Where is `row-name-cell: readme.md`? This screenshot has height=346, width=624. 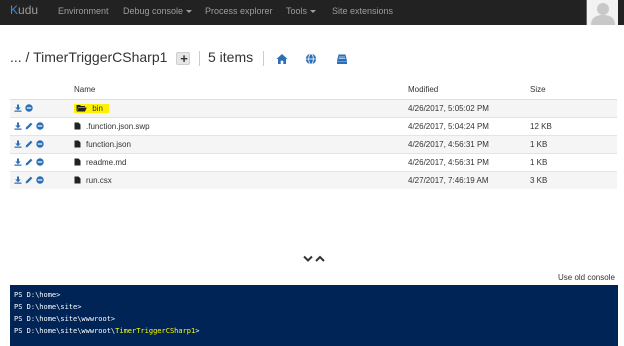
row-name-cell: readme.md is located at coordinates (237, 161).